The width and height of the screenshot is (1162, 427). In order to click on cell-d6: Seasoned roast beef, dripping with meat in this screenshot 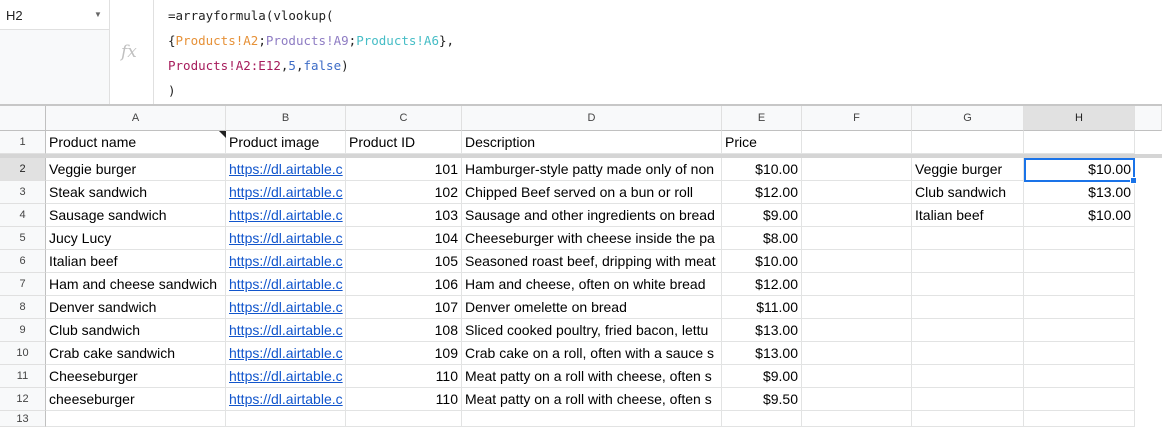, I will do `click(592, 261)`.